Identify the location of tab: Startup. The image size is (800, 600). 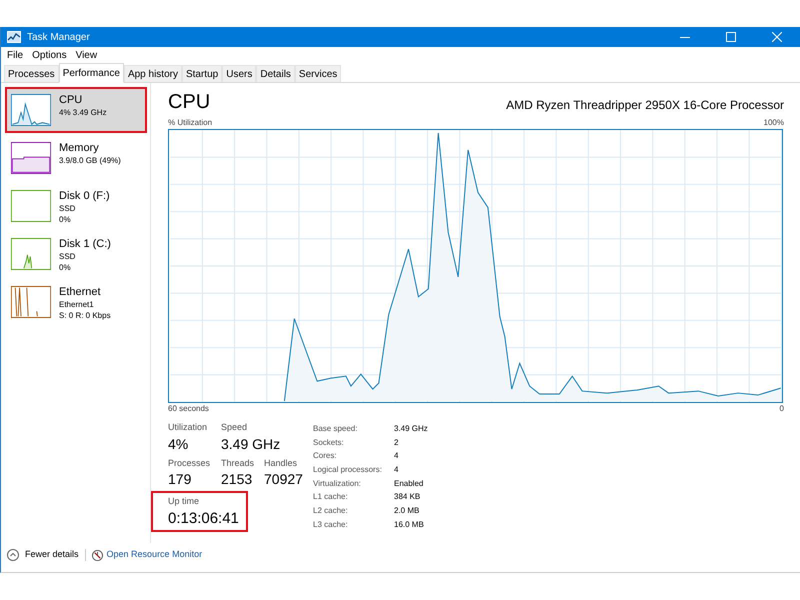
(202, 73).